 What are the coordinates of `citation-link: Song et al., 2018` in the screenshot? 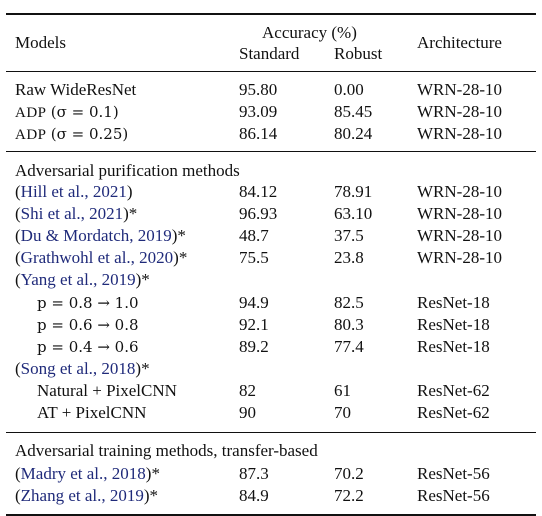 It's located at (78, 368).